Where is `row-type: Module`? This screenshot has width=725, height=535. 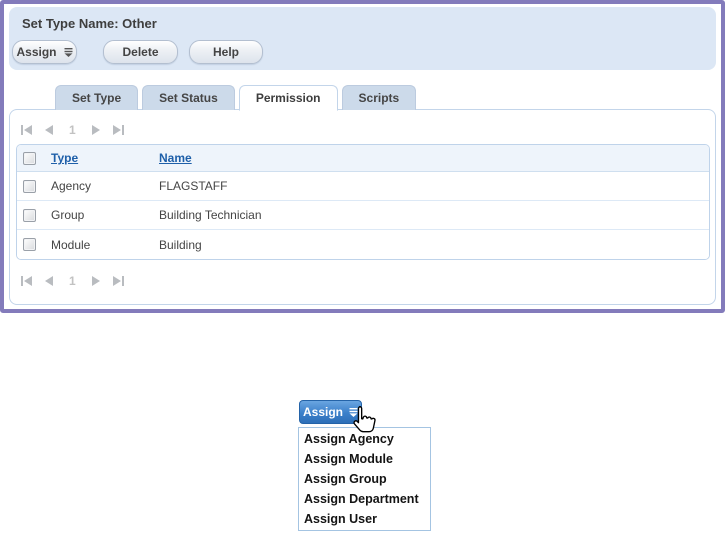 row-type: Module is located at coordinates (71, 244).